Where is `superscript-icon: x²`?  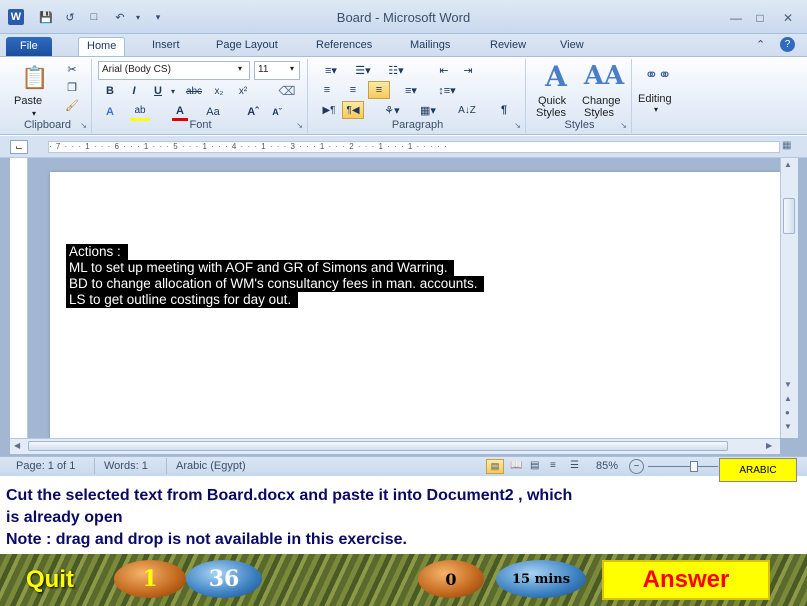
superscript-icon: x² is located at coordinates (243, 91).